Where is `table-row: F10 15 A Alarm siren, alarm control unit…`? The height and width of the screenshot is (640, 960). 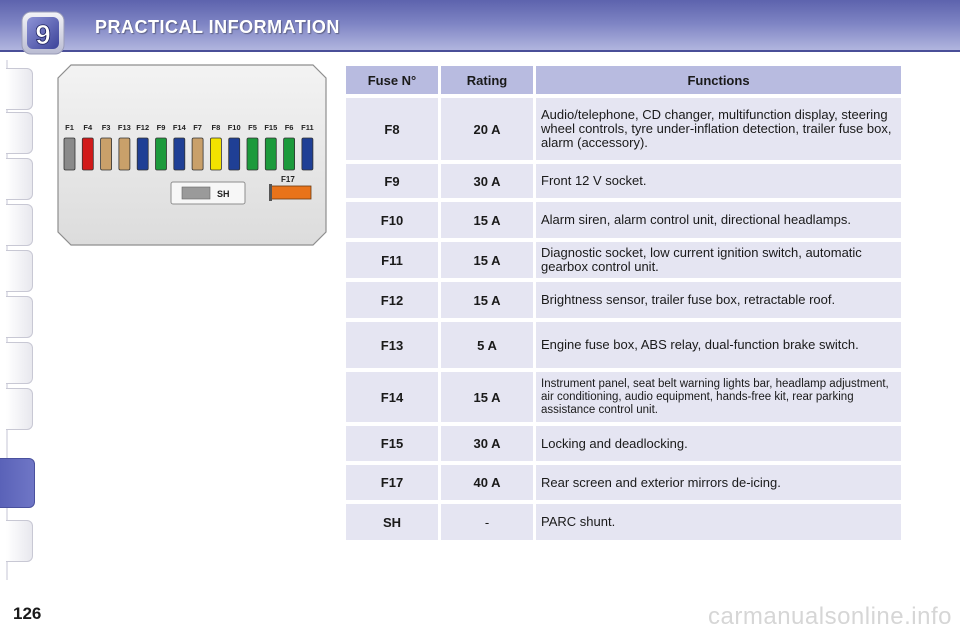
table-row: F10 15 A Alarm siren, alarm control unit… is located at coordinates (623, 220).